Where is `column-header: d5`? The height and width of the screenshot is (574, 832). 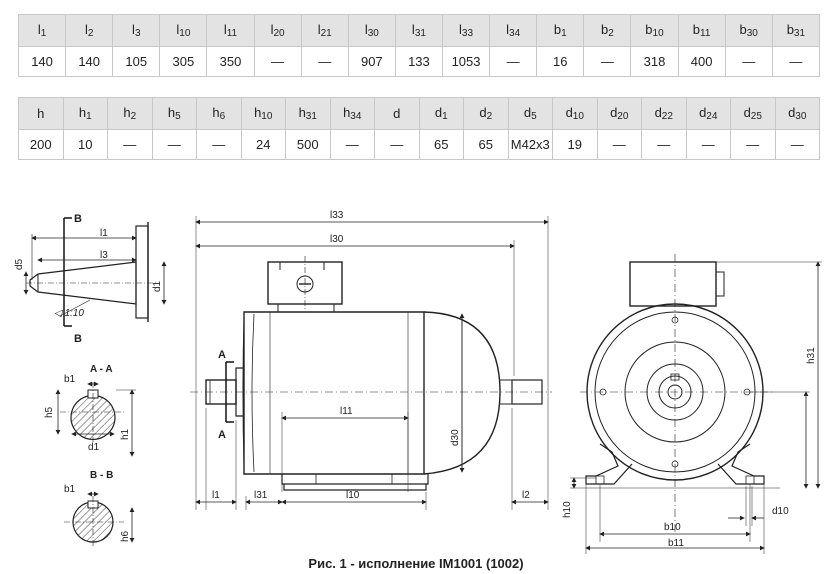
column-header: d5 is located at coordinates (530, 113).